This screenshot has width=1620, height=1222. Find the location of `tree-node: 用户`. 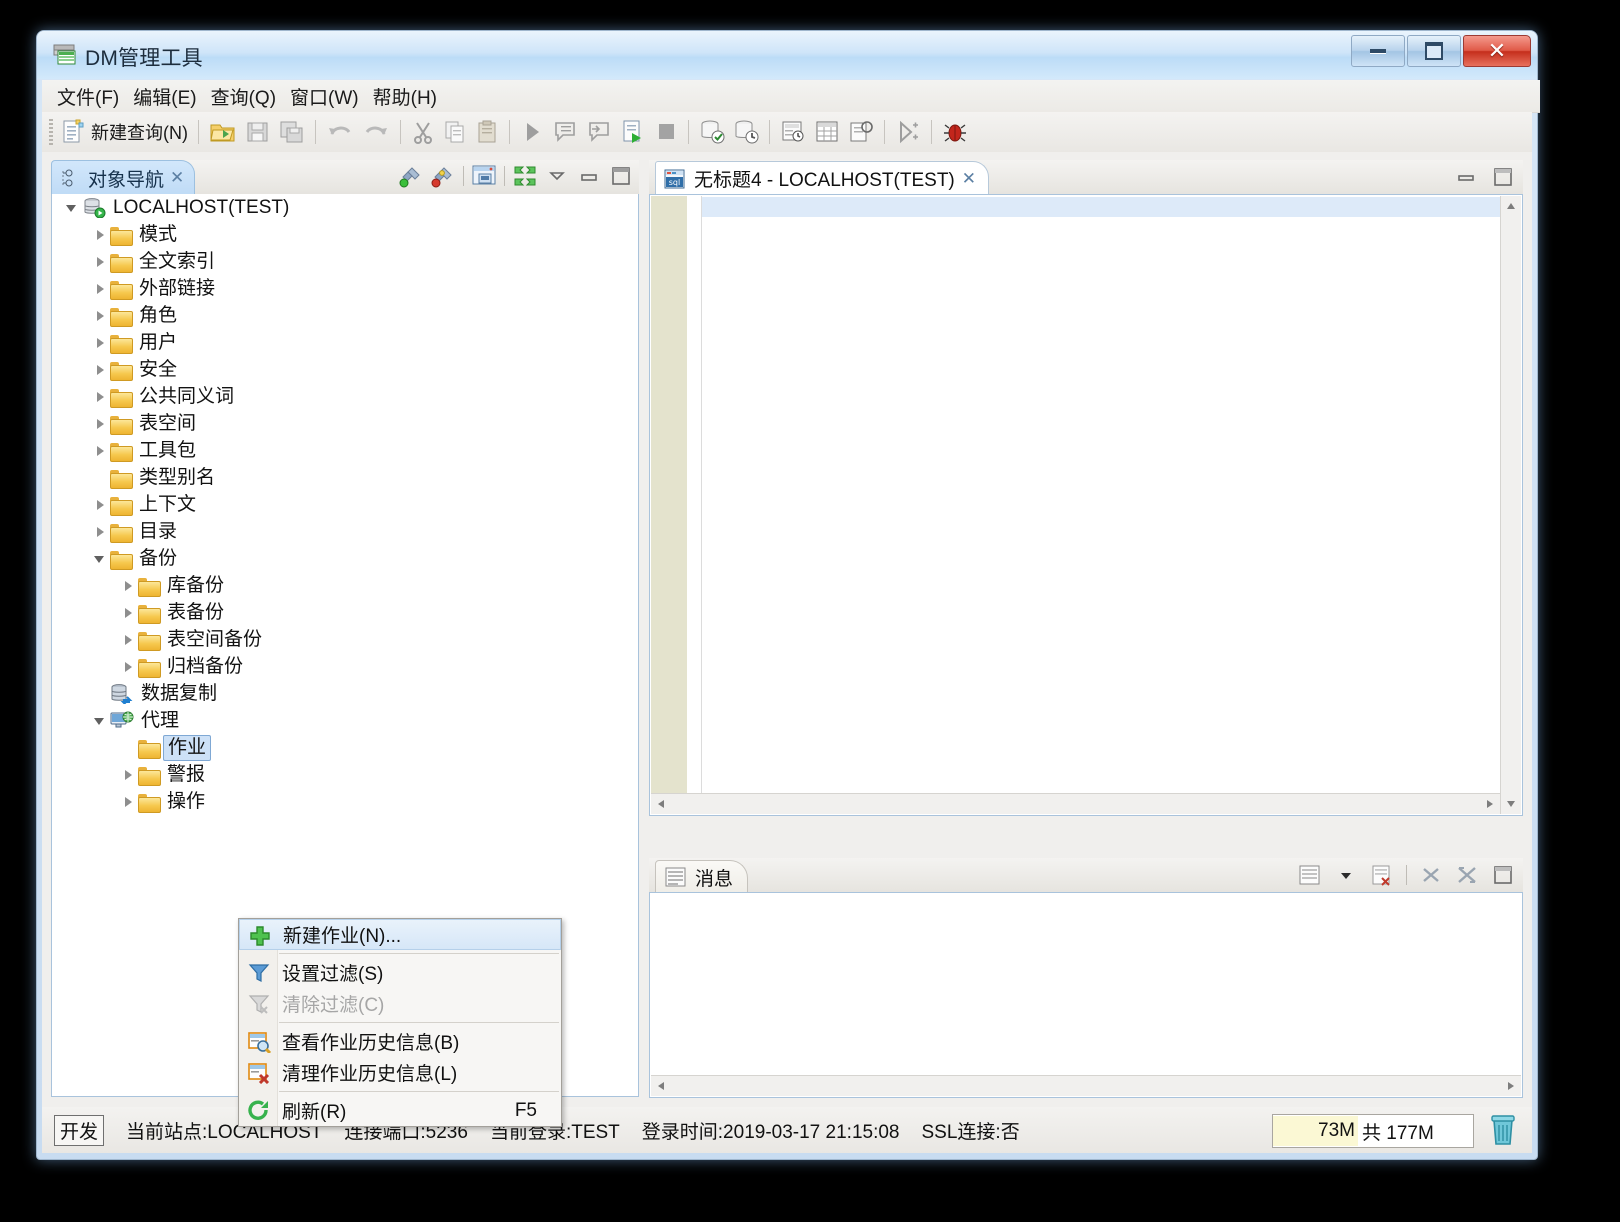

tree-node: 用户 is located at coordinates (345, 342).